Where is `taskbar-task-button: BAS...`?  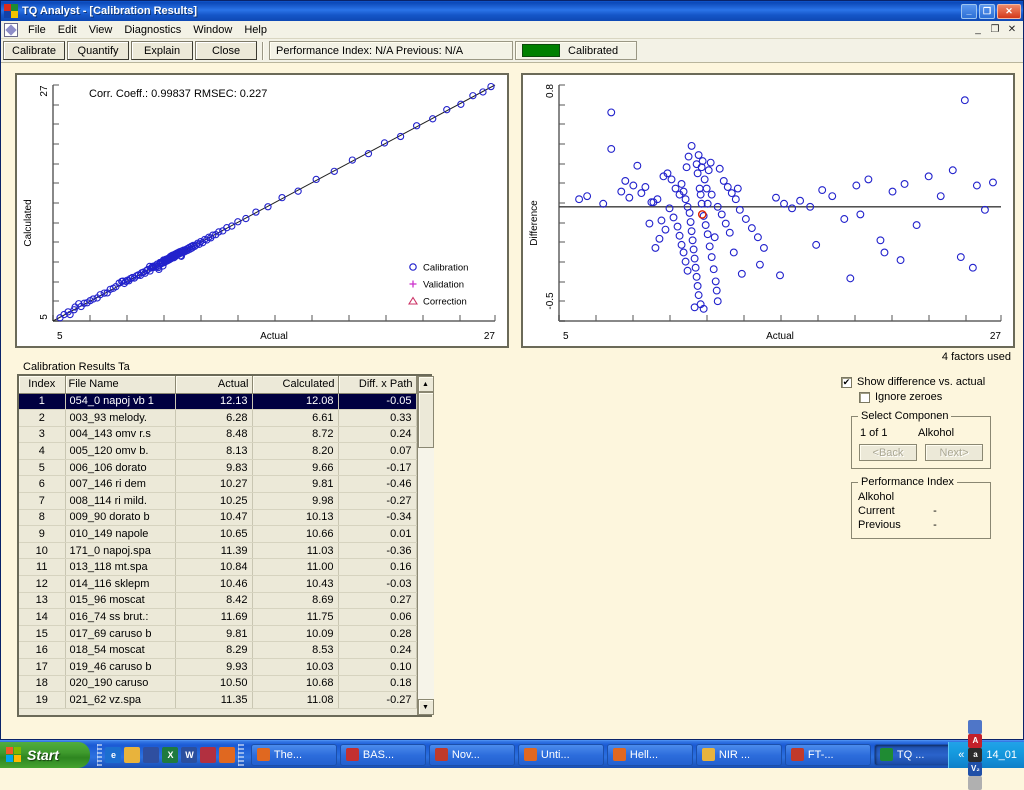
taskbar-task-button: BAS... is located at coordinates (383, 755).